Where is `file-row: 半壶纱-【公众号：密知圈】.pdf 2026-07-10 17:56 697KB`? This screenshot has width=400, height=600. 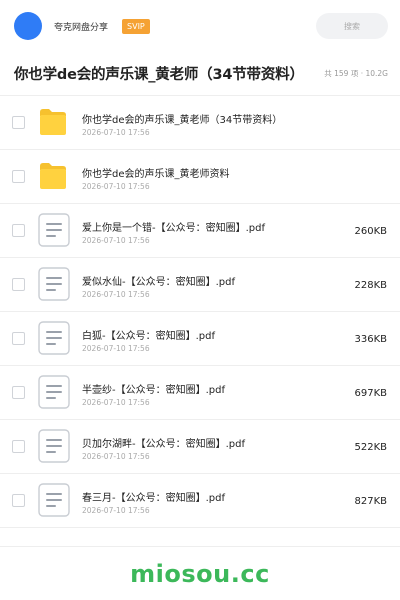
file-row: 半壶纱-【公众号：密知圈】.pdf 2026-07-10 17:56 697KB is located at coordinates (200, 393).